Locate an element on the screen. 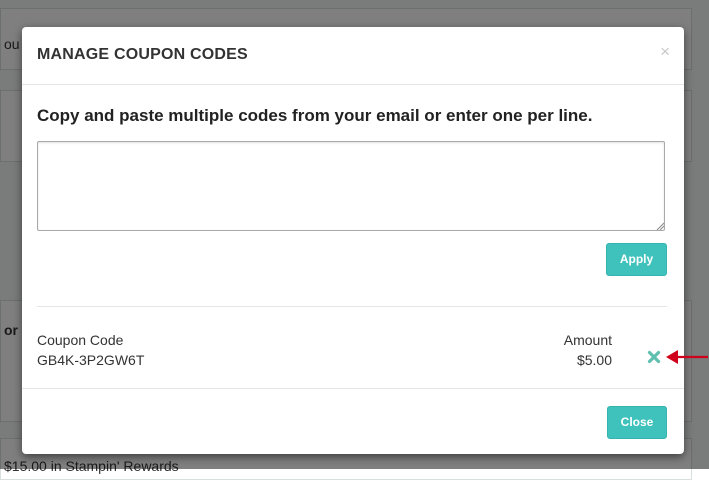 This screenshot has width=709, height=480. close-button: Close is located at coordinates (637, 422).